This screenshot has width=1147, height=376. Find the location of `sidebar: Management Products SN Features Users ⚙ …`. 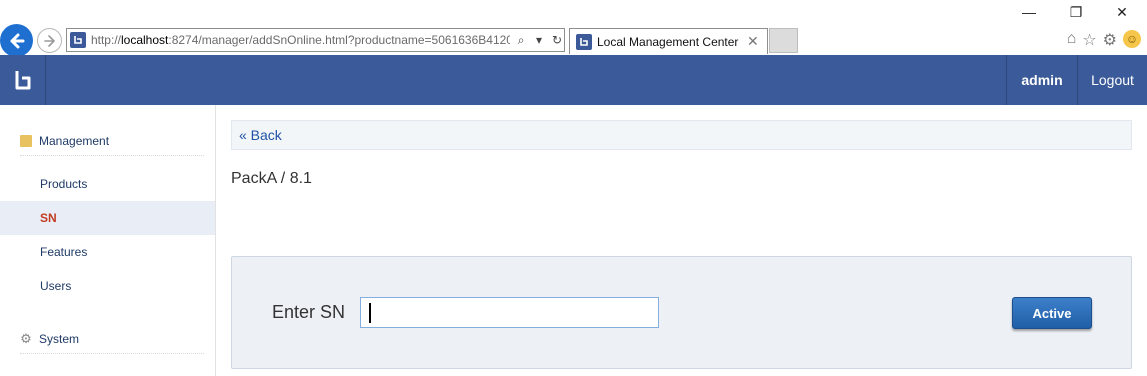

sidebar: Management Products SN Features Users ⚙ … is located at coordinates (108, 240).